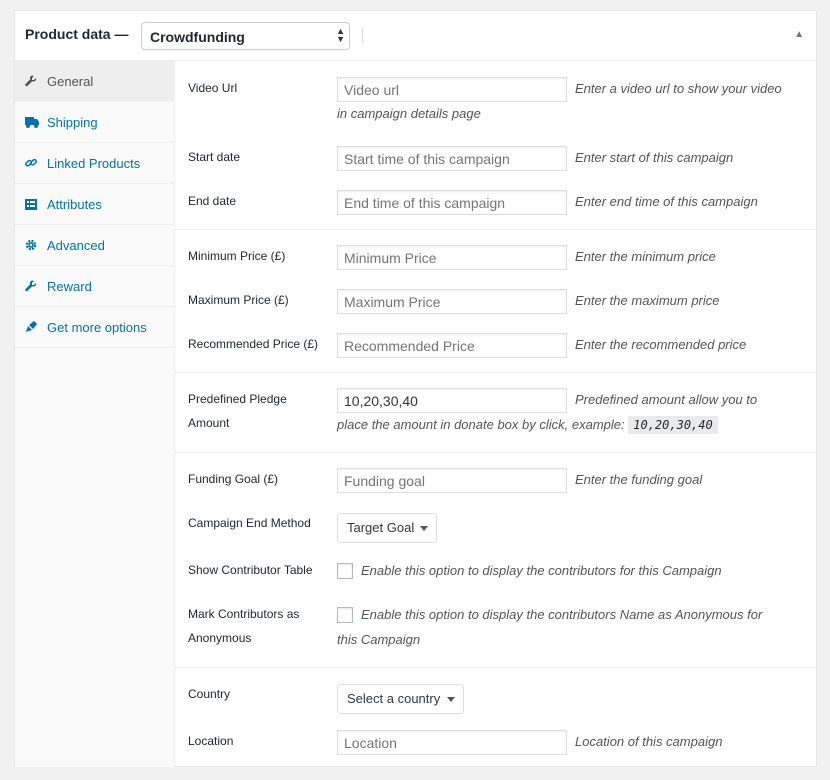 The width and height of the screenshot is (830, 780). Describe the element at coordinates (69, 286) in the screenshot. I see `tab-label: Reward` at that location.